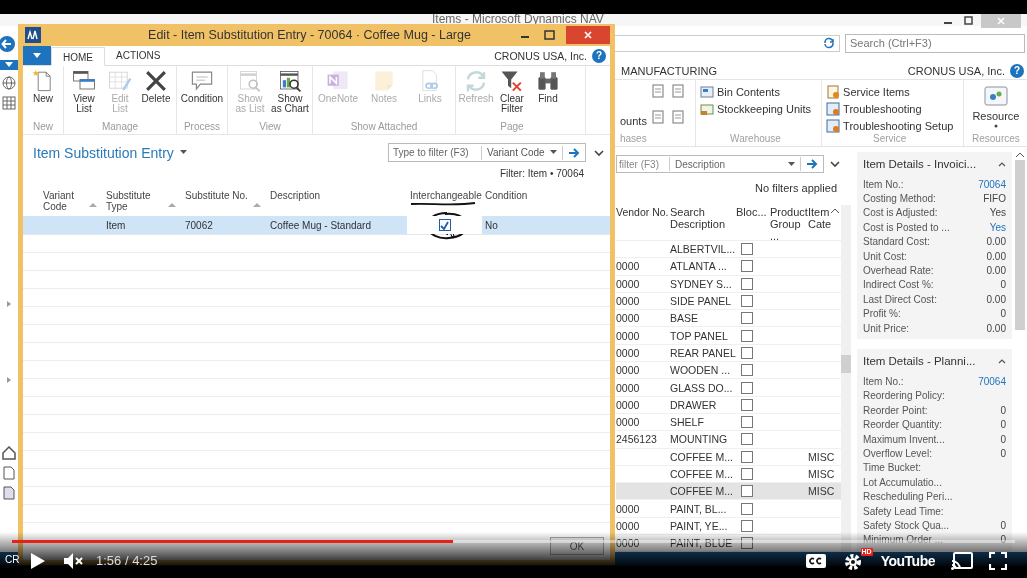  Describe the element at coordinates (37, 55) in the screenshot. I see `app-menu-button` at that location.